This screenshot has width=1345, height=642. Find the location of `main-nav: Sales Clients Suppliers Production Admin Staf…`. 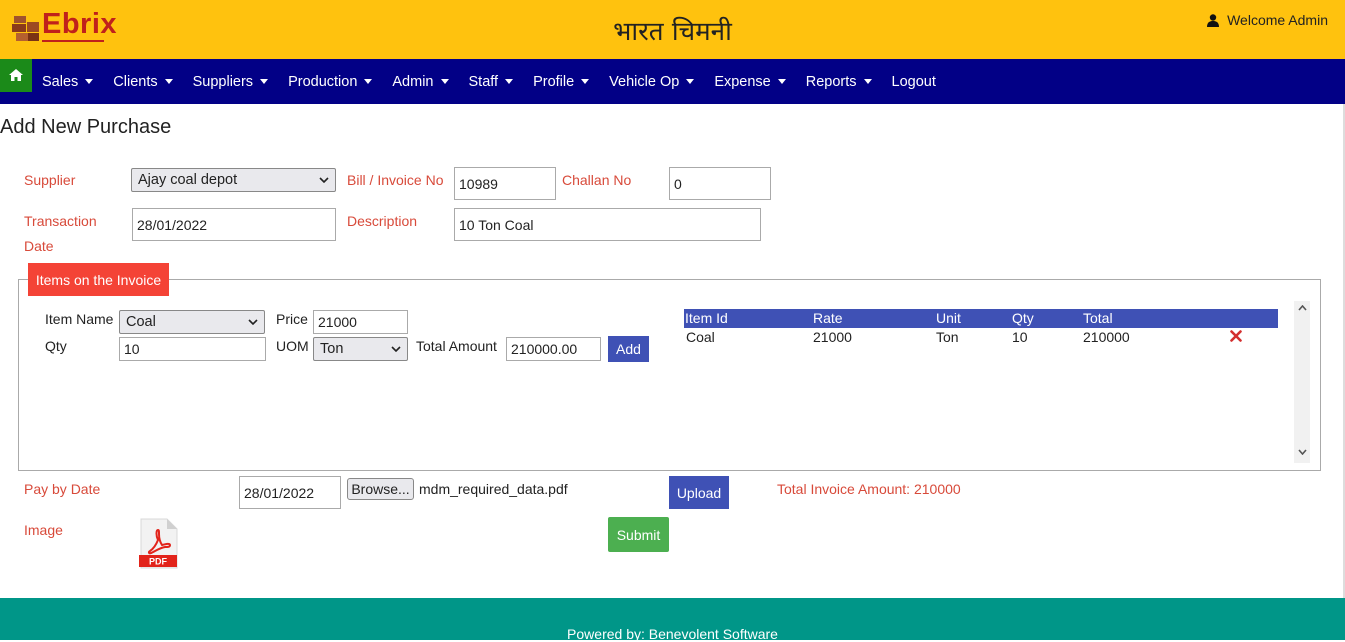

main-nav: Sales Clients Suppliers Production Admin Staf… is located at coordinates (672, 81).